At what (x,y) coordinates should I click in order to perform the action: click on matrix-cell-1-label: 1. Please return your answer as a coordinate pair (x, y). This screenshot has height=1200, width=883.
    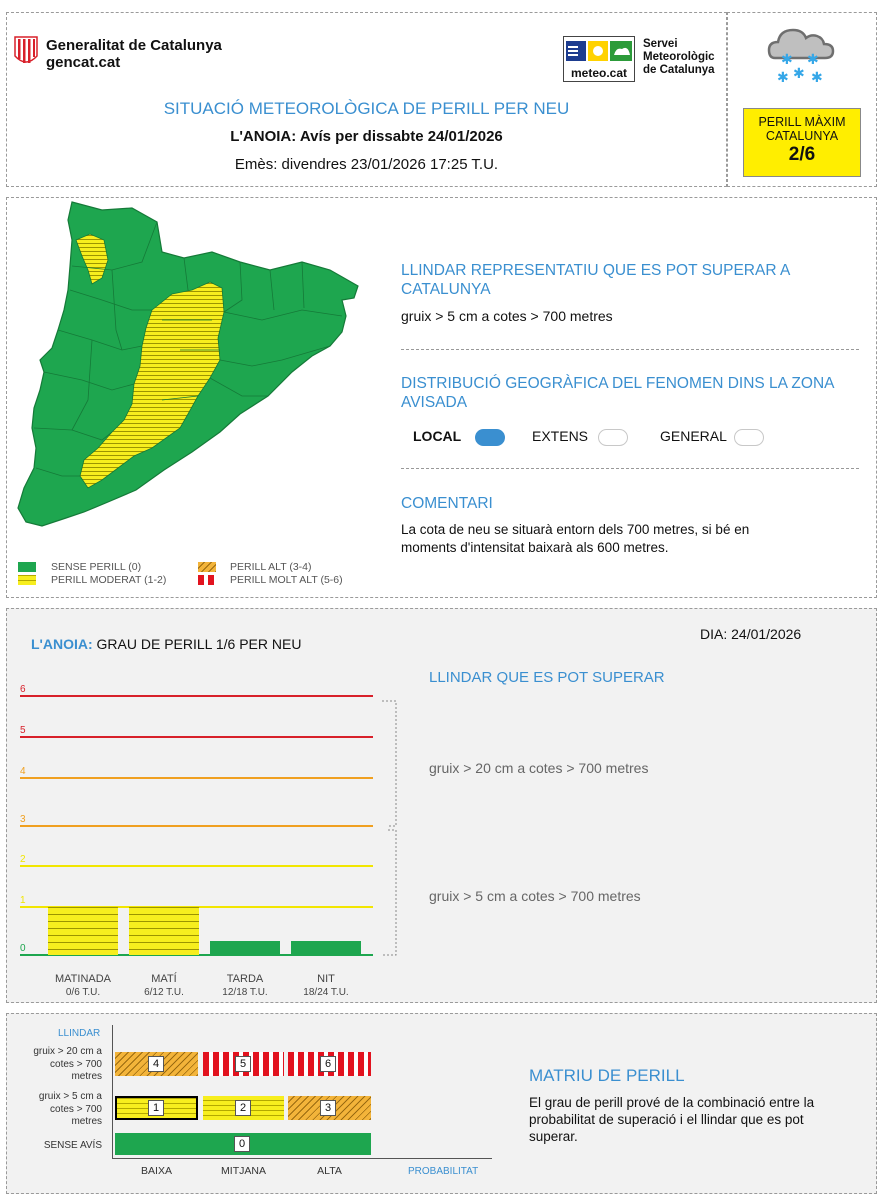
    Looking at the image, I should click on (156, 1108).